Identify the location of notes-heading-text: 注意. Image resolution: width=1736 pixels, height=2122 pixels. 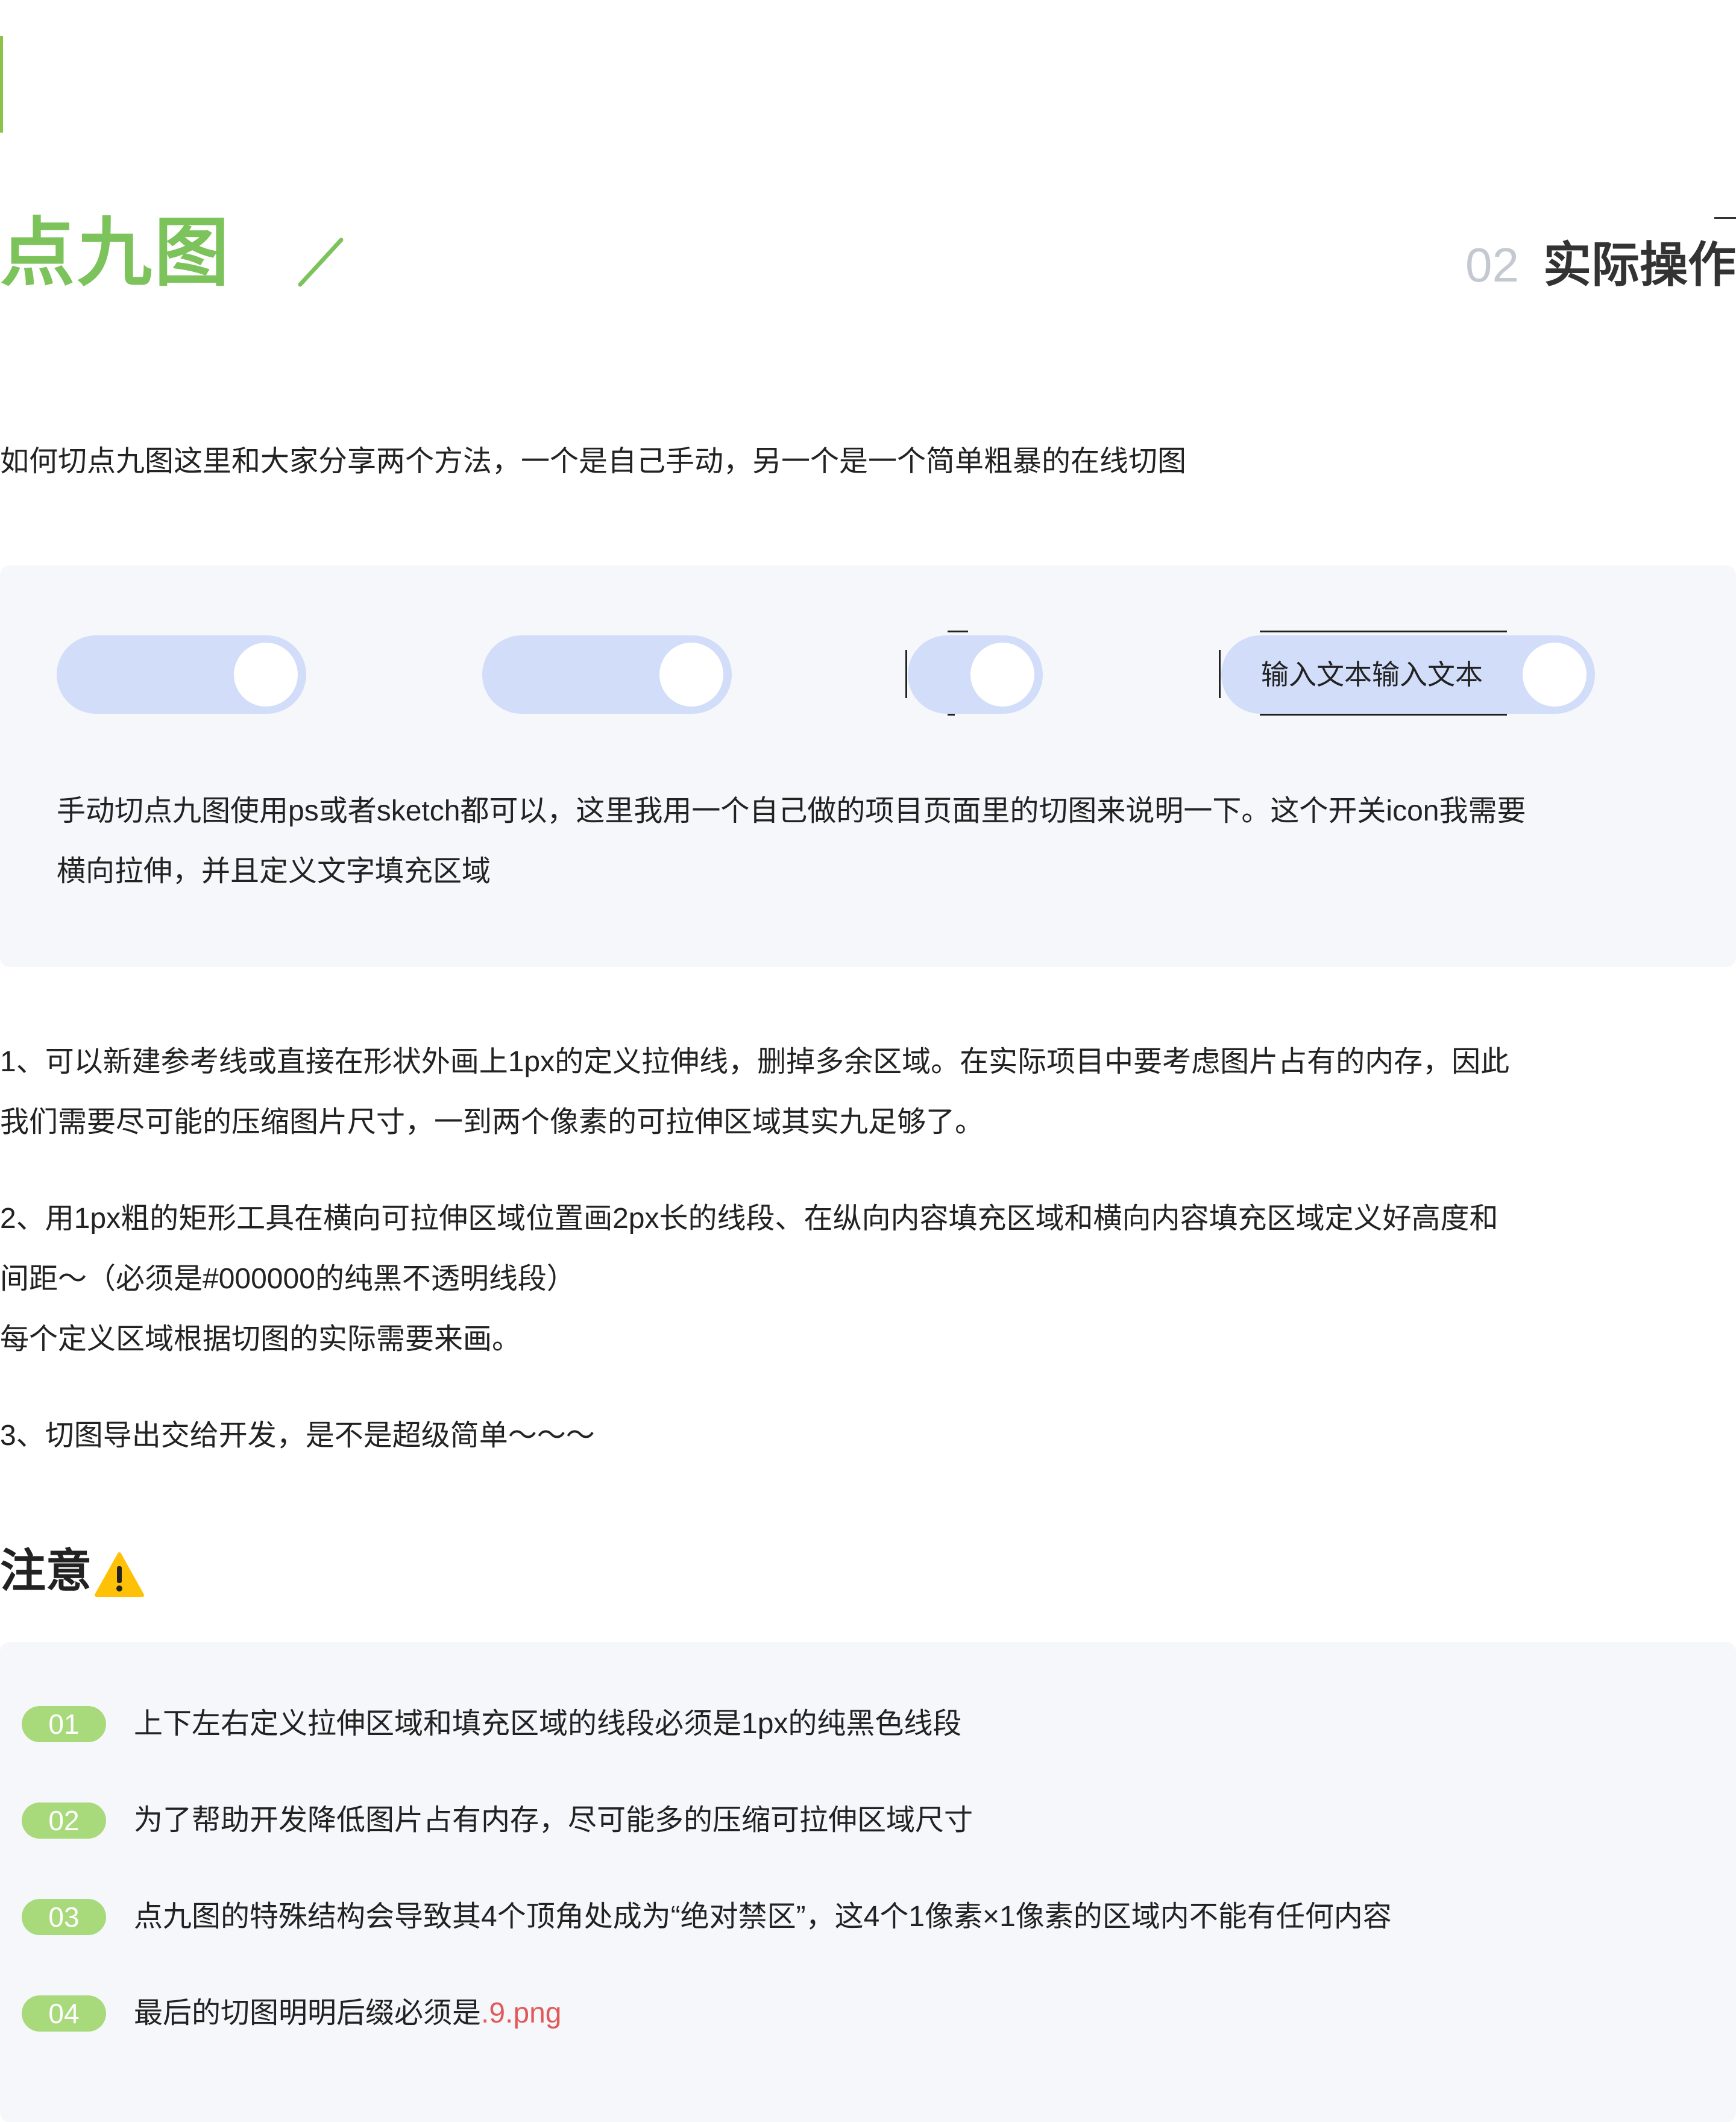
(46, 1571).